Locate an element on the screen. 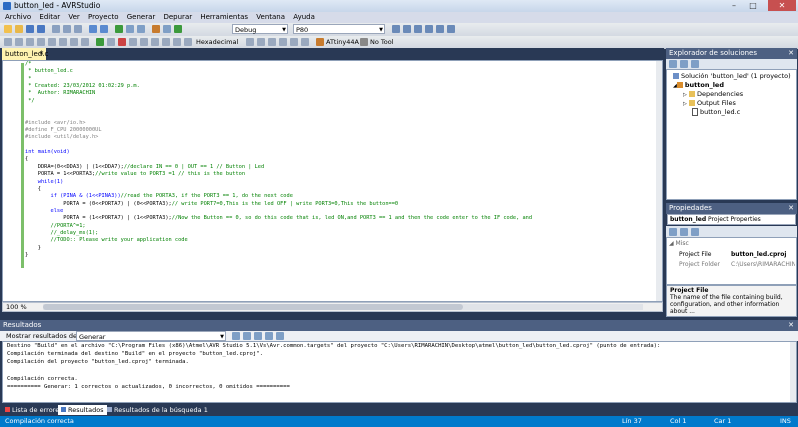  tab-error-list: Lista de errores is located at coordinates (34, 410).